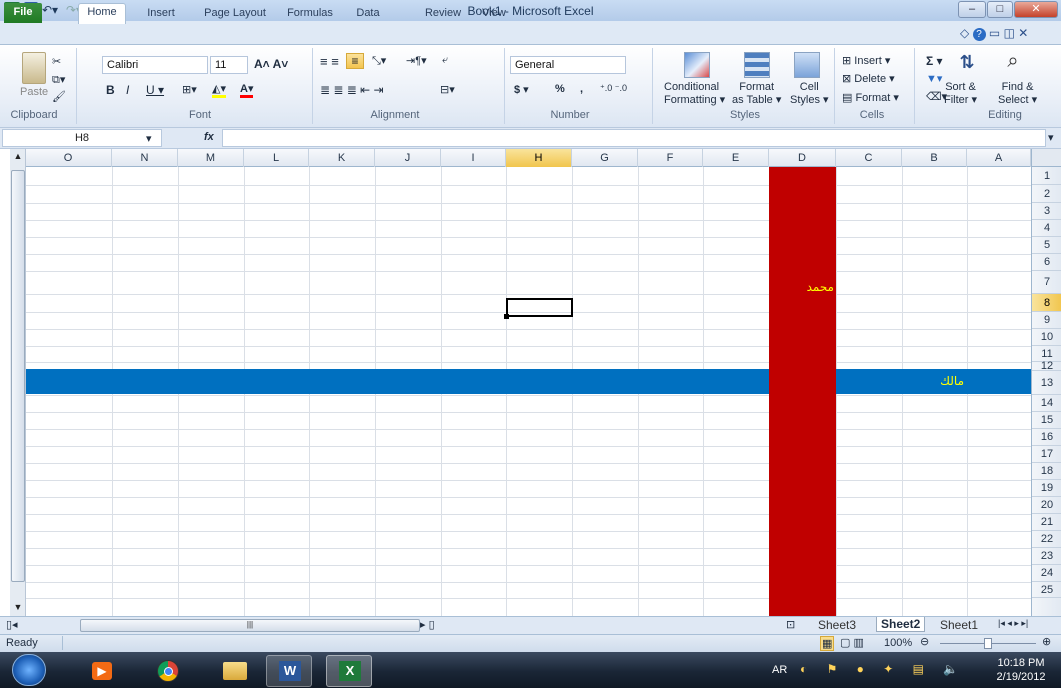 This screenshot has height=688, width=1061. Describe the element at coordinates (1046, 366) in the screenshot. I see `row-header: 12` at that location.